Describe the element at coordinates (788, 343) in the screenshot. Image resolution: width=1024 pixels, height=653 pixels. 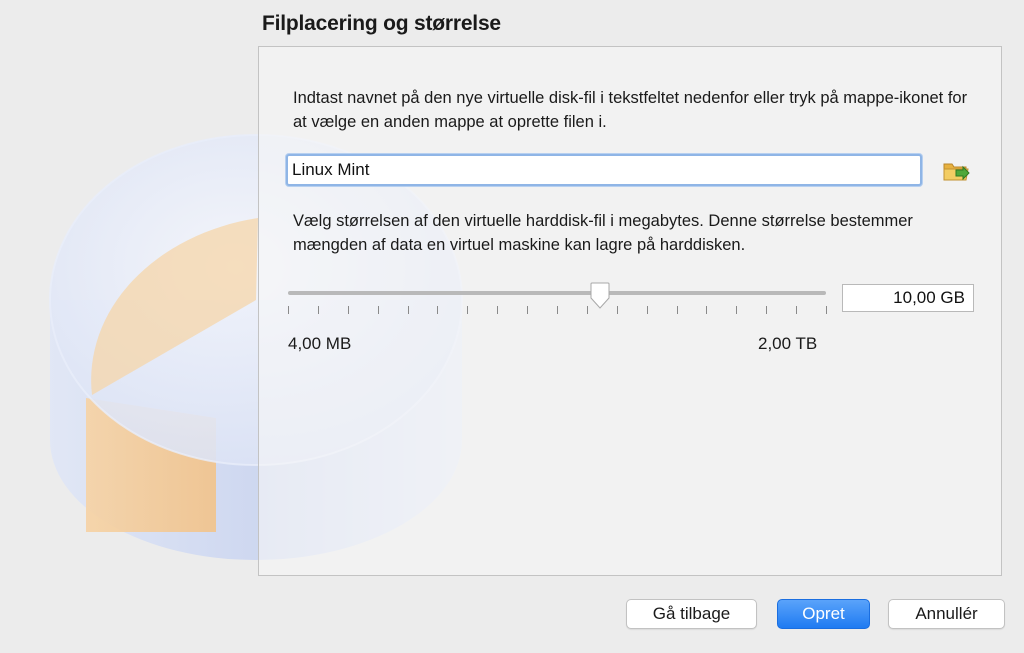
I see `slider-max-label: 2,00 TB` at that location.